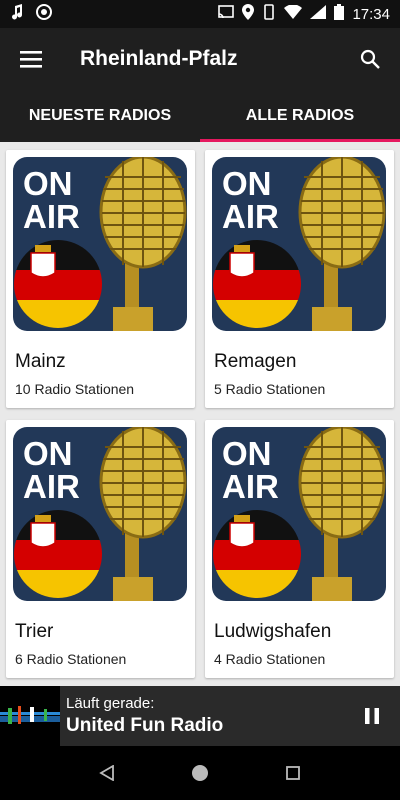  I want to click on back-triangle-icon, so click(106, 773).